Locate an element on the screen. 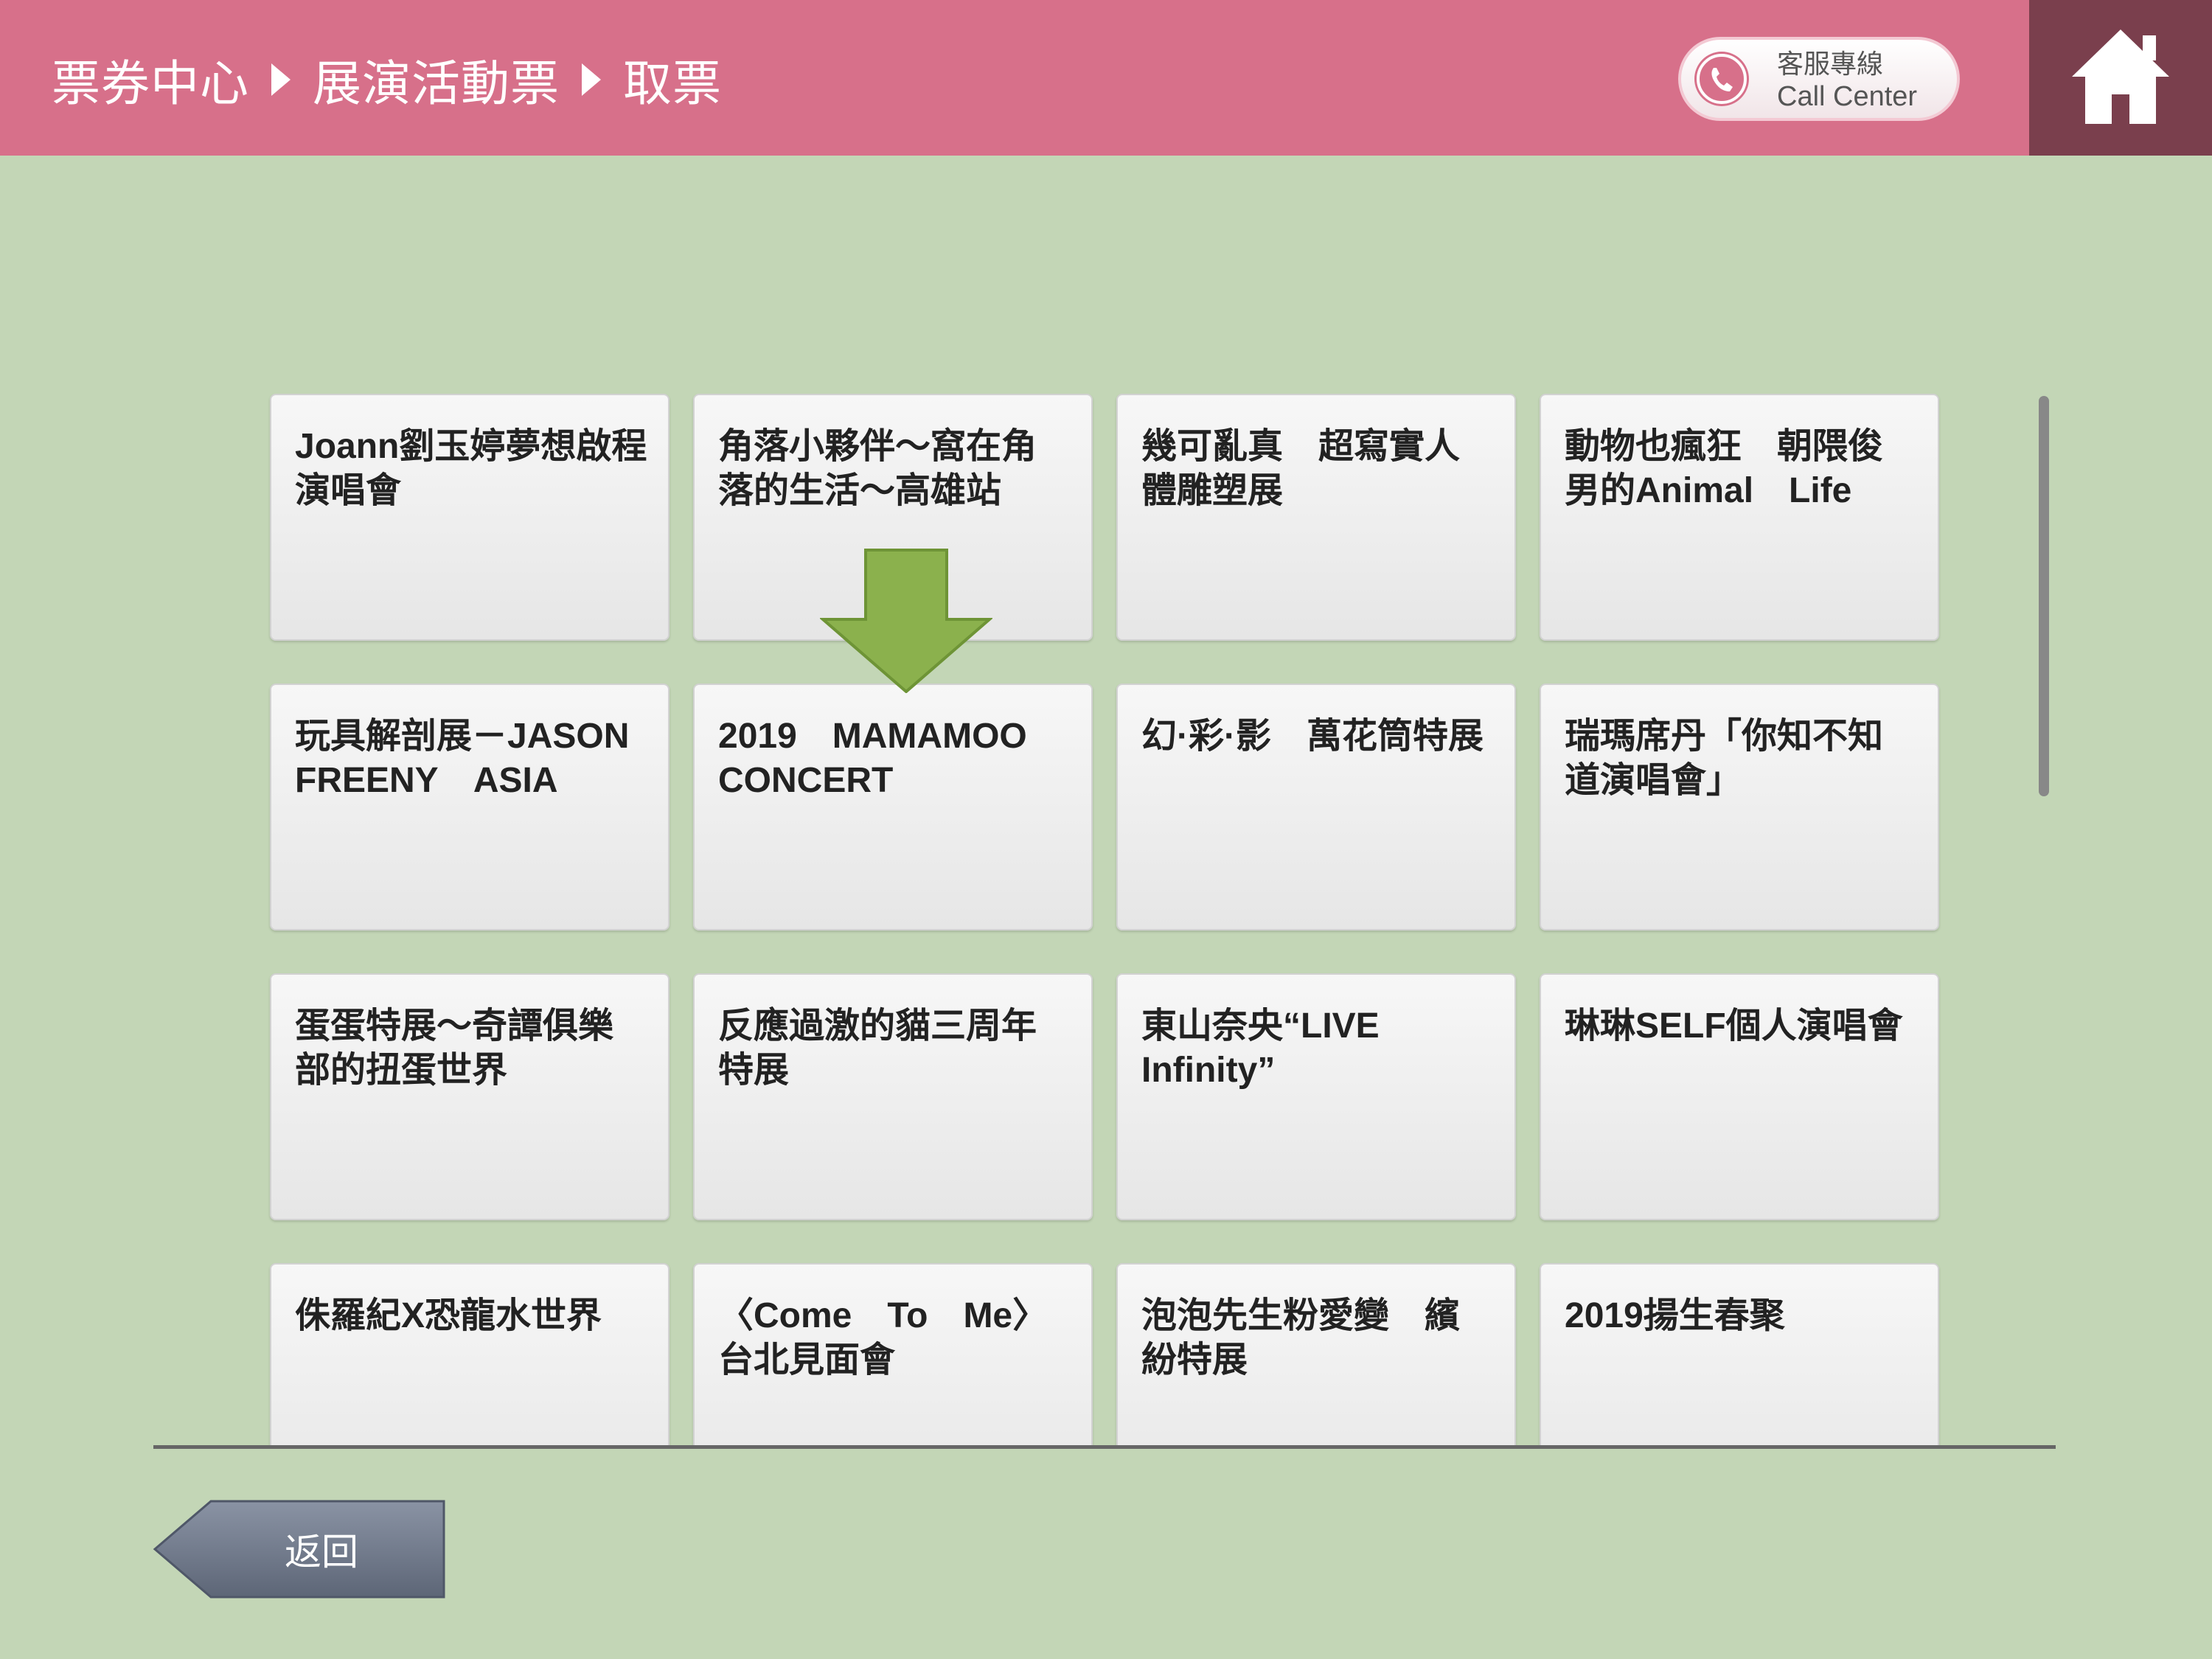 Image resolution: width=2212 pixels, height=1659 pixels. call-center-button: 客服專線 Call Center is located at coordinates (1819, 79).